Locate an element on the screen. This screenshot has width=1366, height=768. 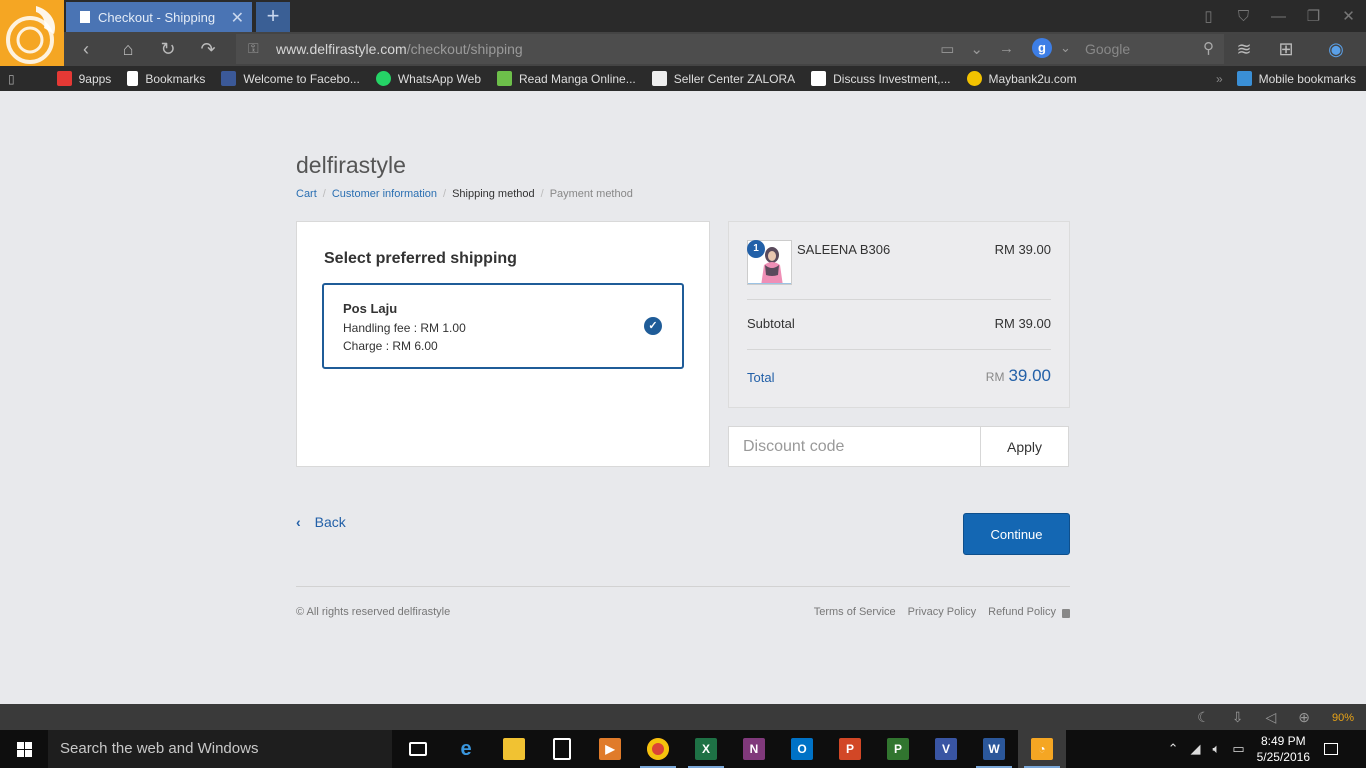
copyright: © All rights reserved delfirastyle is located at coordinates (373, 612).